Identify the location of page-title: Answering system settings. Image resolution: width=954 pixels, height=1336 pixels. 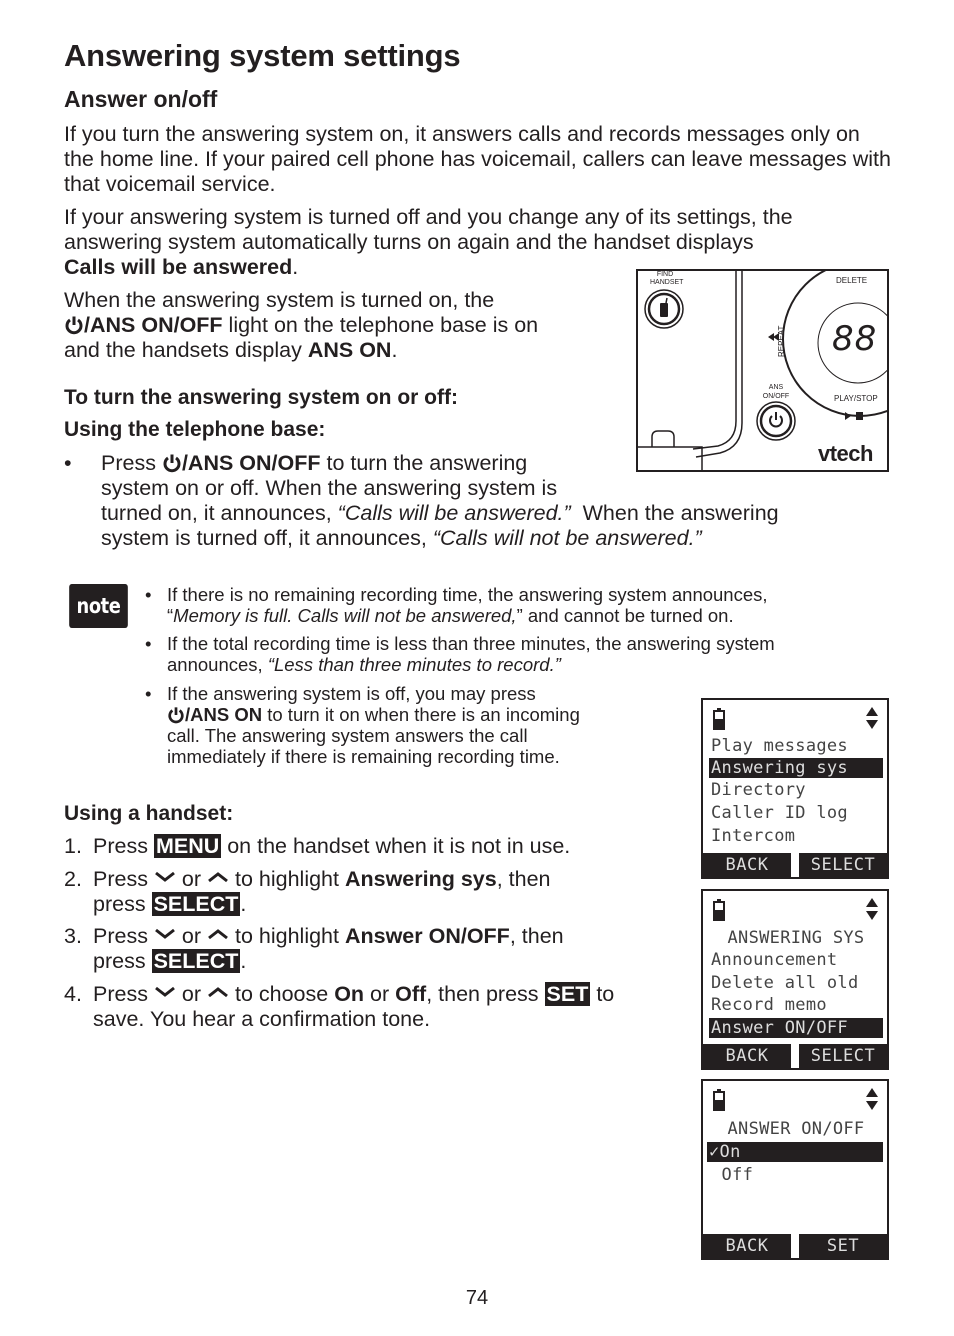
(262, 55).